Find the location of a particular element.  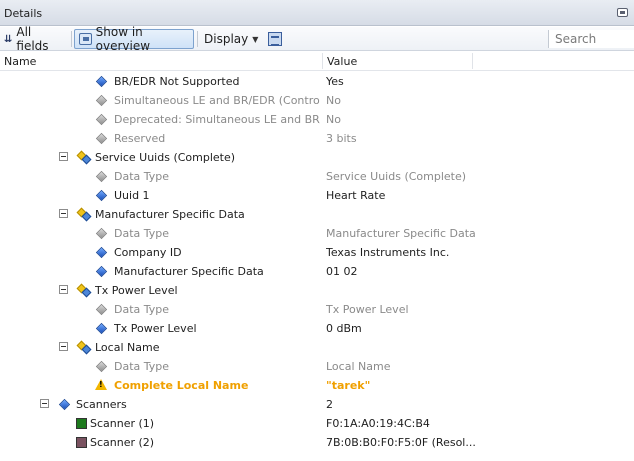

tree-row-warning: Complete Local Name "tarek" is located at coordinates (317, 385).